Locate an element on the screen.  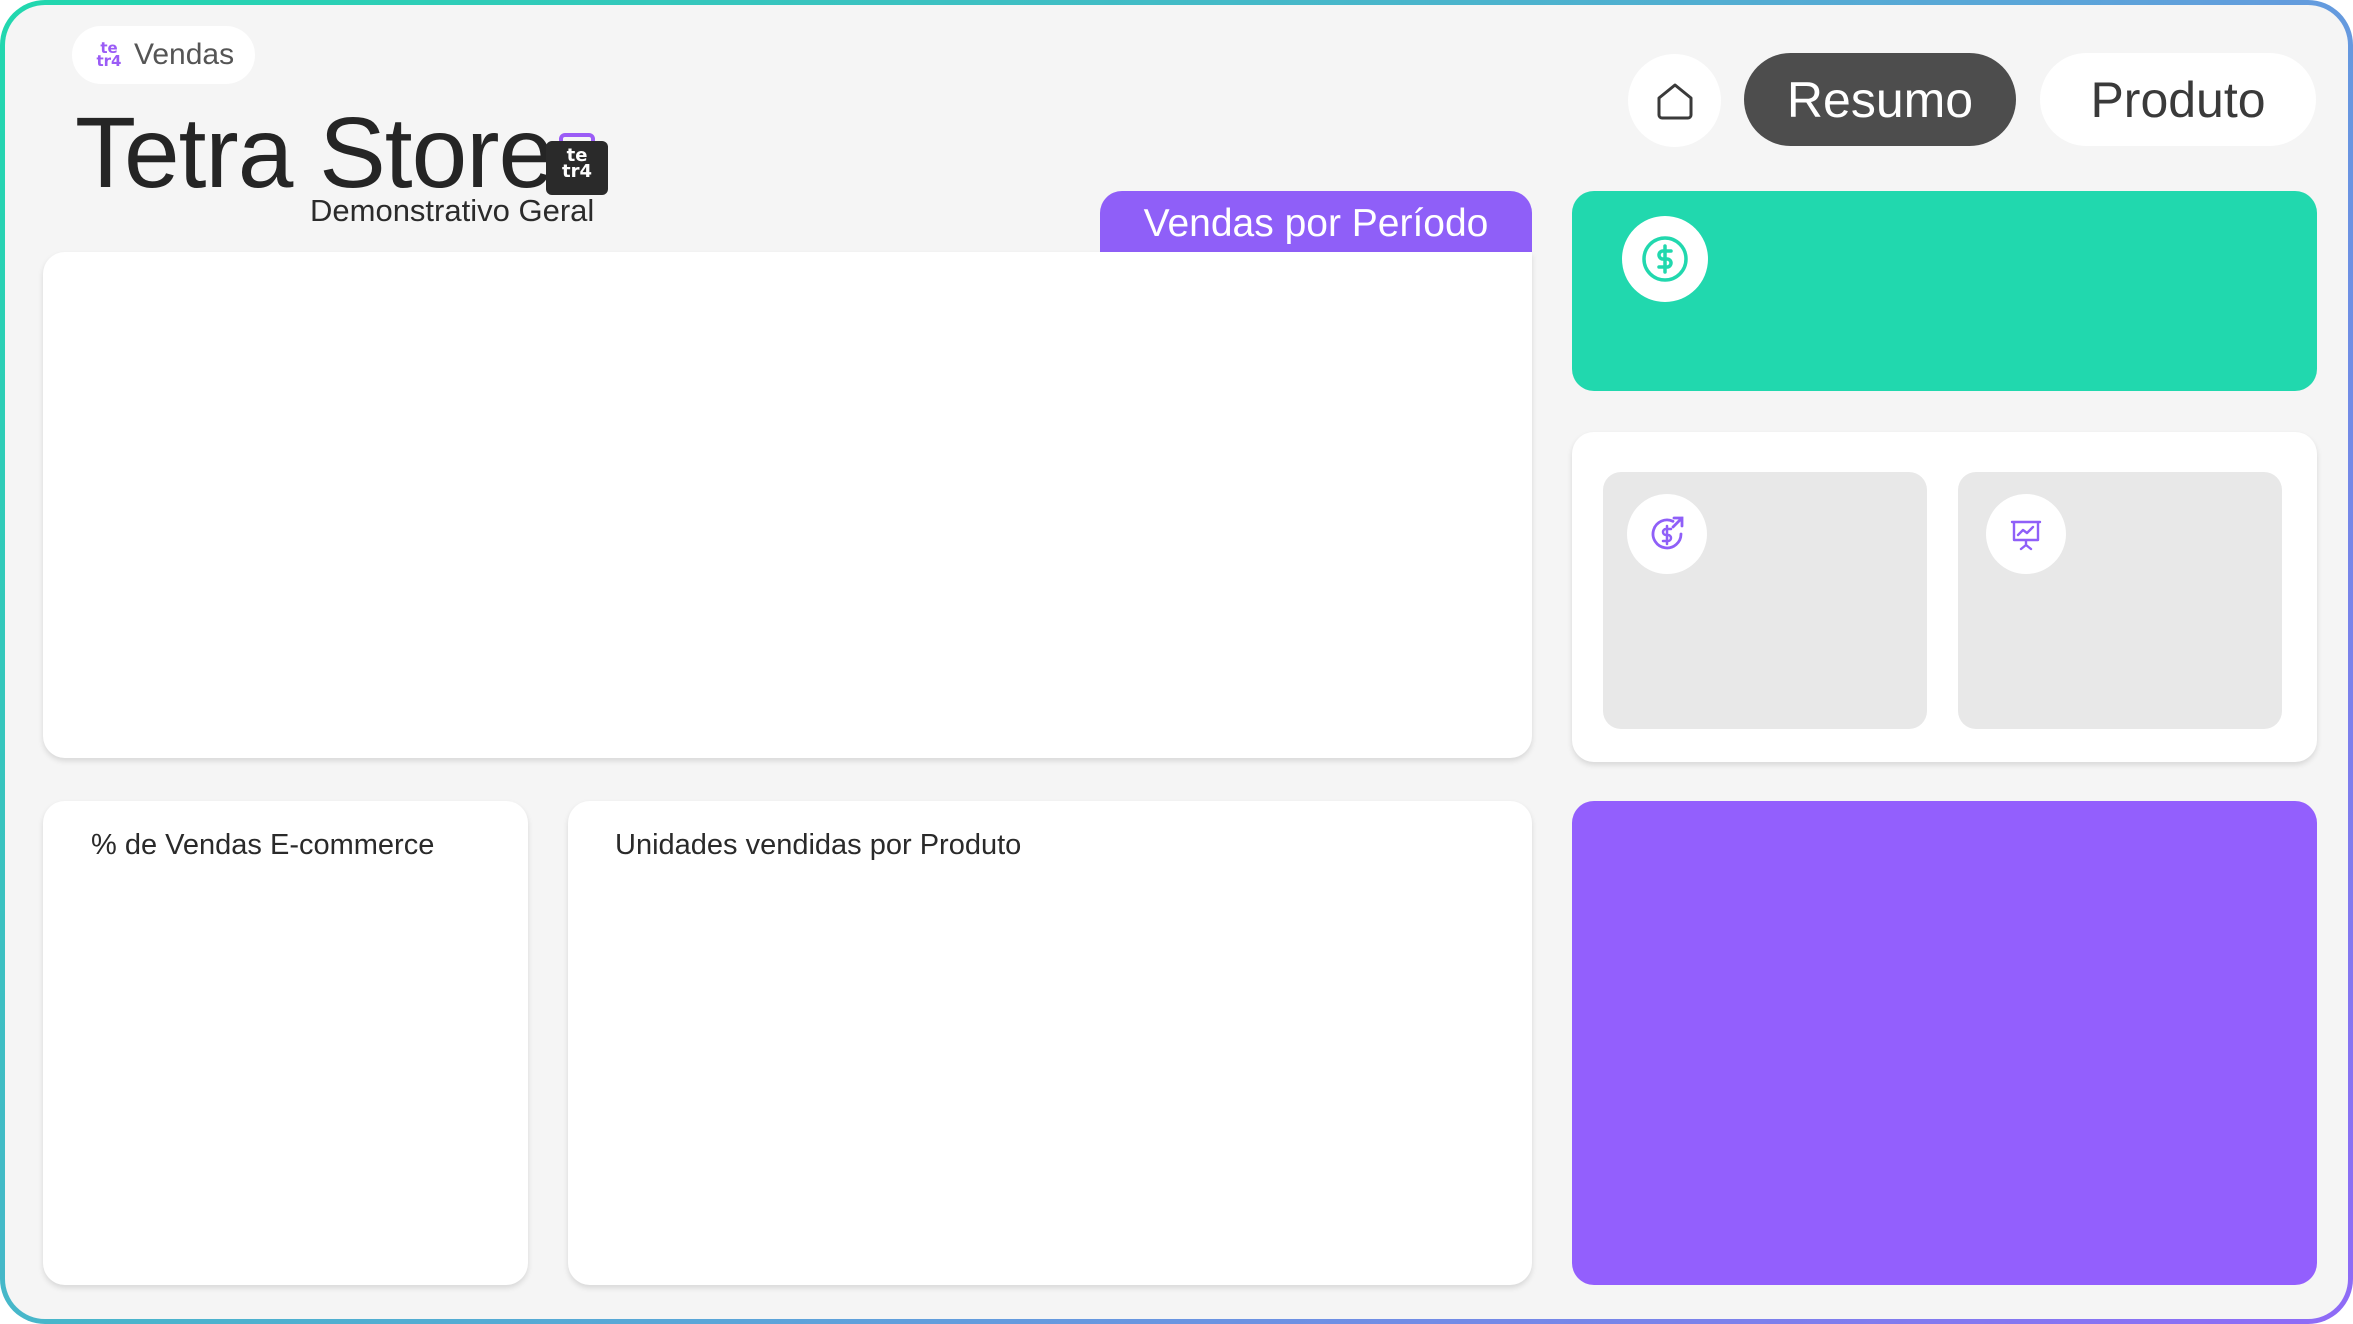
units-by-product-card: Unidades vendidas por Produto is located at coordinates (1050, 1043).